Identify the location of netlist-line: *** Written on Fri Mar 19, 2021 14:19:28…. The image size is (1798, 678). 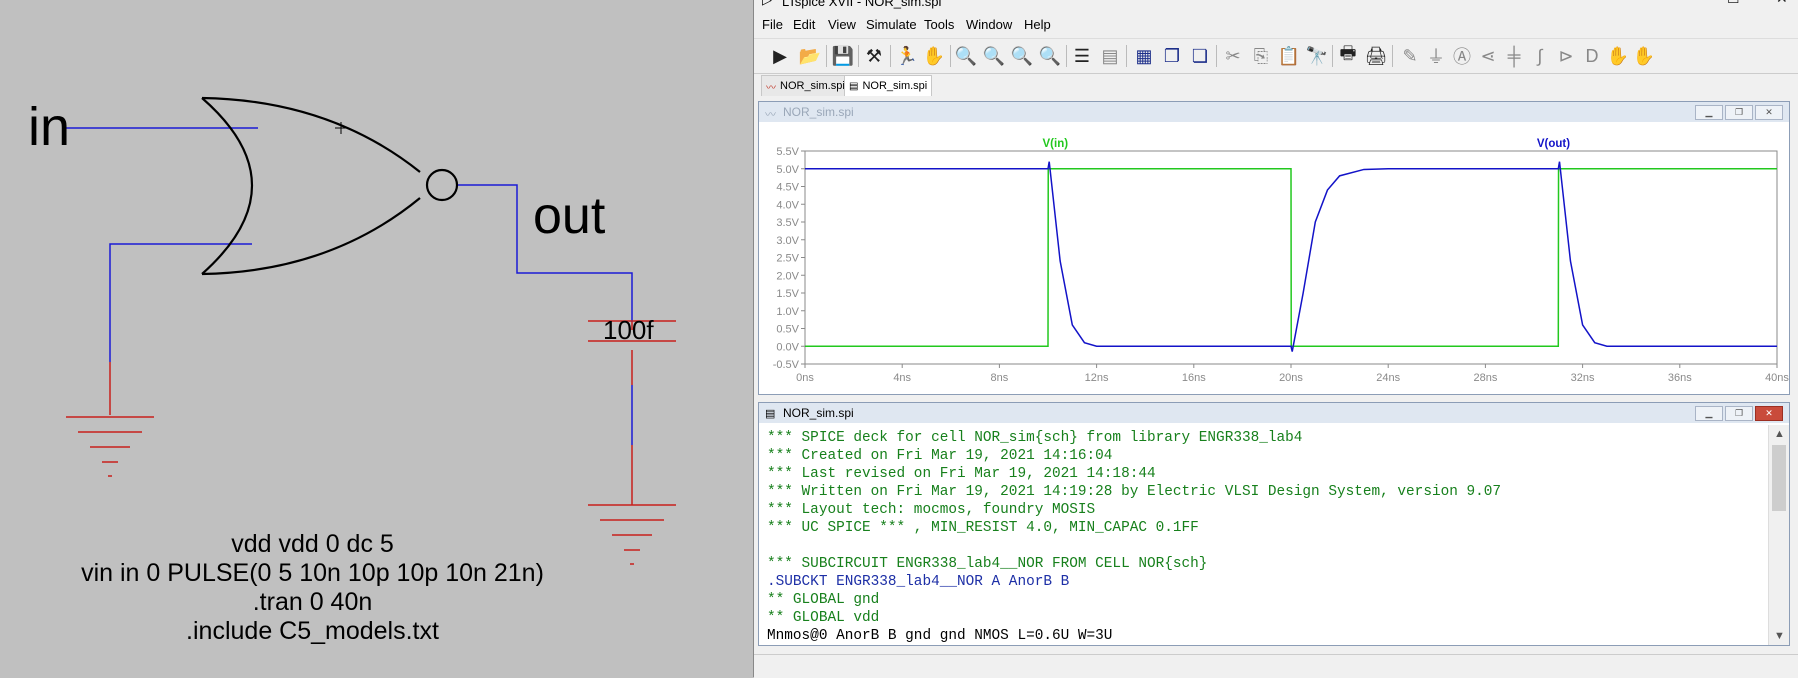
(1266, 492).